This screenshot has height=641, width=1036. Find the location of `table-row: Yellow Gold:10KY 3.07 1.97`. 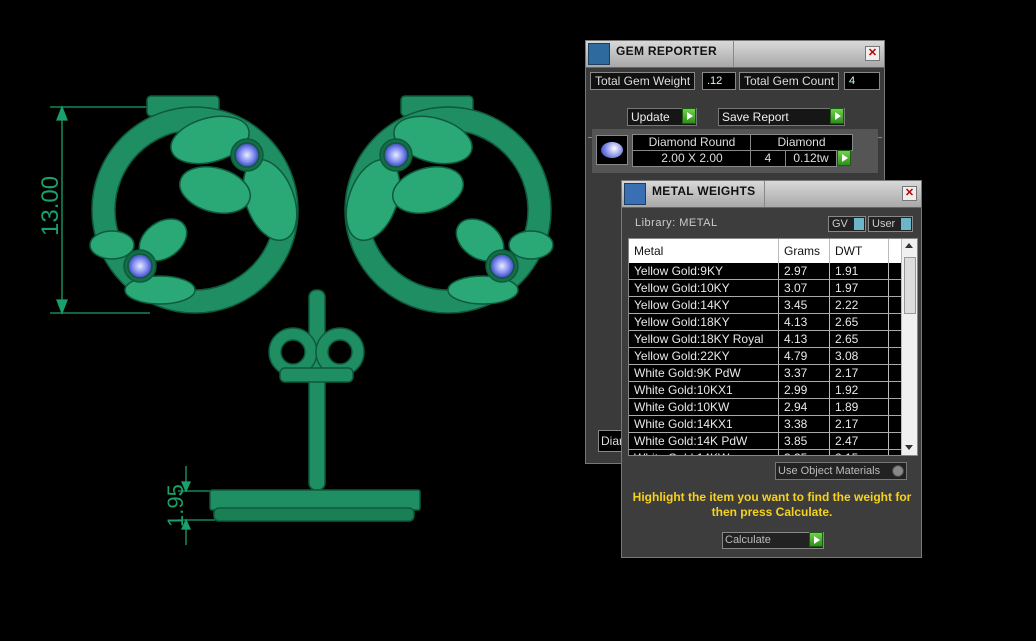

table-row: Yellow Gold:10KY 3.07 1.97 is located at coordinates (765, 288).